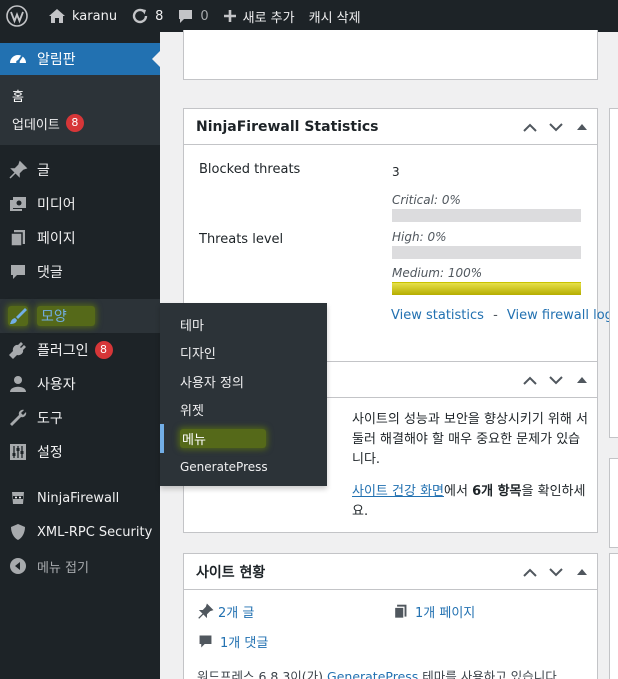  Describe the element at coordinates (18, 498) in the screenshot. I see `ninja-icon` at that location.